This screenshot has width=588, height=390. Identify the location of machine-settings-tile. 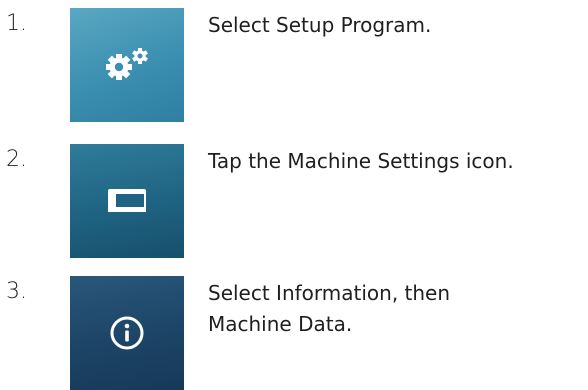
(127, 201).